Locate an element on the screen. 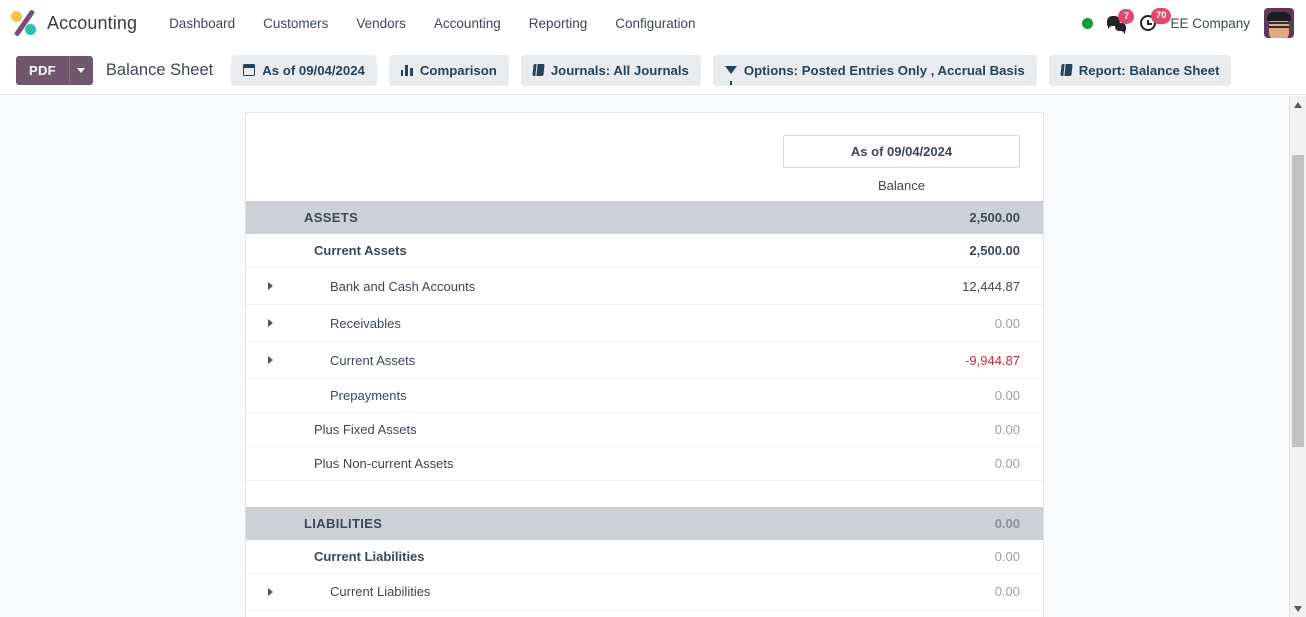 This screenshot has width=1306, height=617. messages-button: 7 is located at coordinates (1121, 21).